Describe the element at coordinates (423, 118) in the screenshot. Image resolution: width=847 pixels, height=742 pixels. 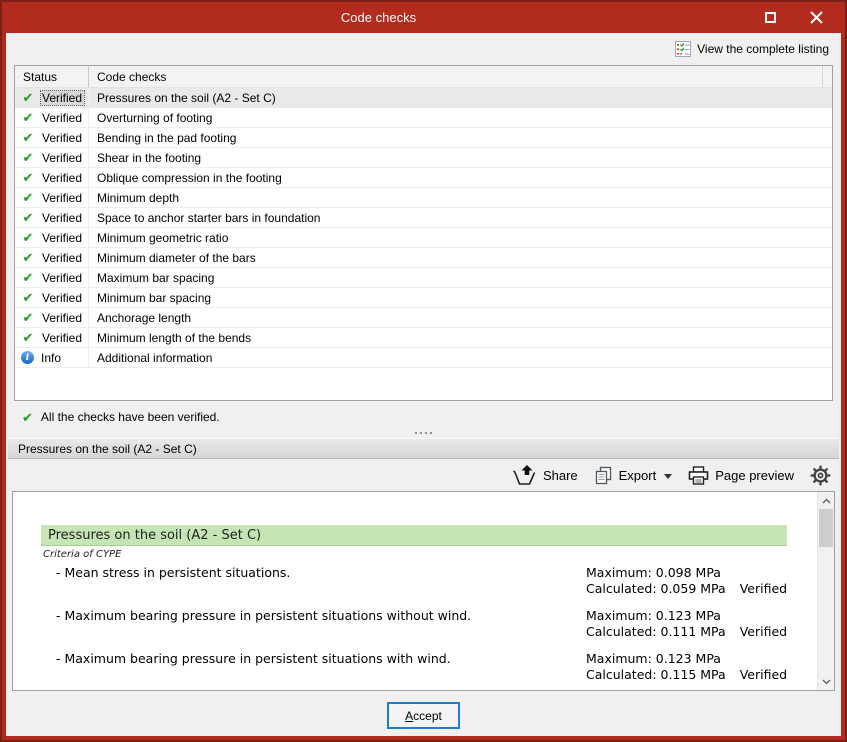
I see `table-row: ✔ Verified Overturning of footing` at that location.